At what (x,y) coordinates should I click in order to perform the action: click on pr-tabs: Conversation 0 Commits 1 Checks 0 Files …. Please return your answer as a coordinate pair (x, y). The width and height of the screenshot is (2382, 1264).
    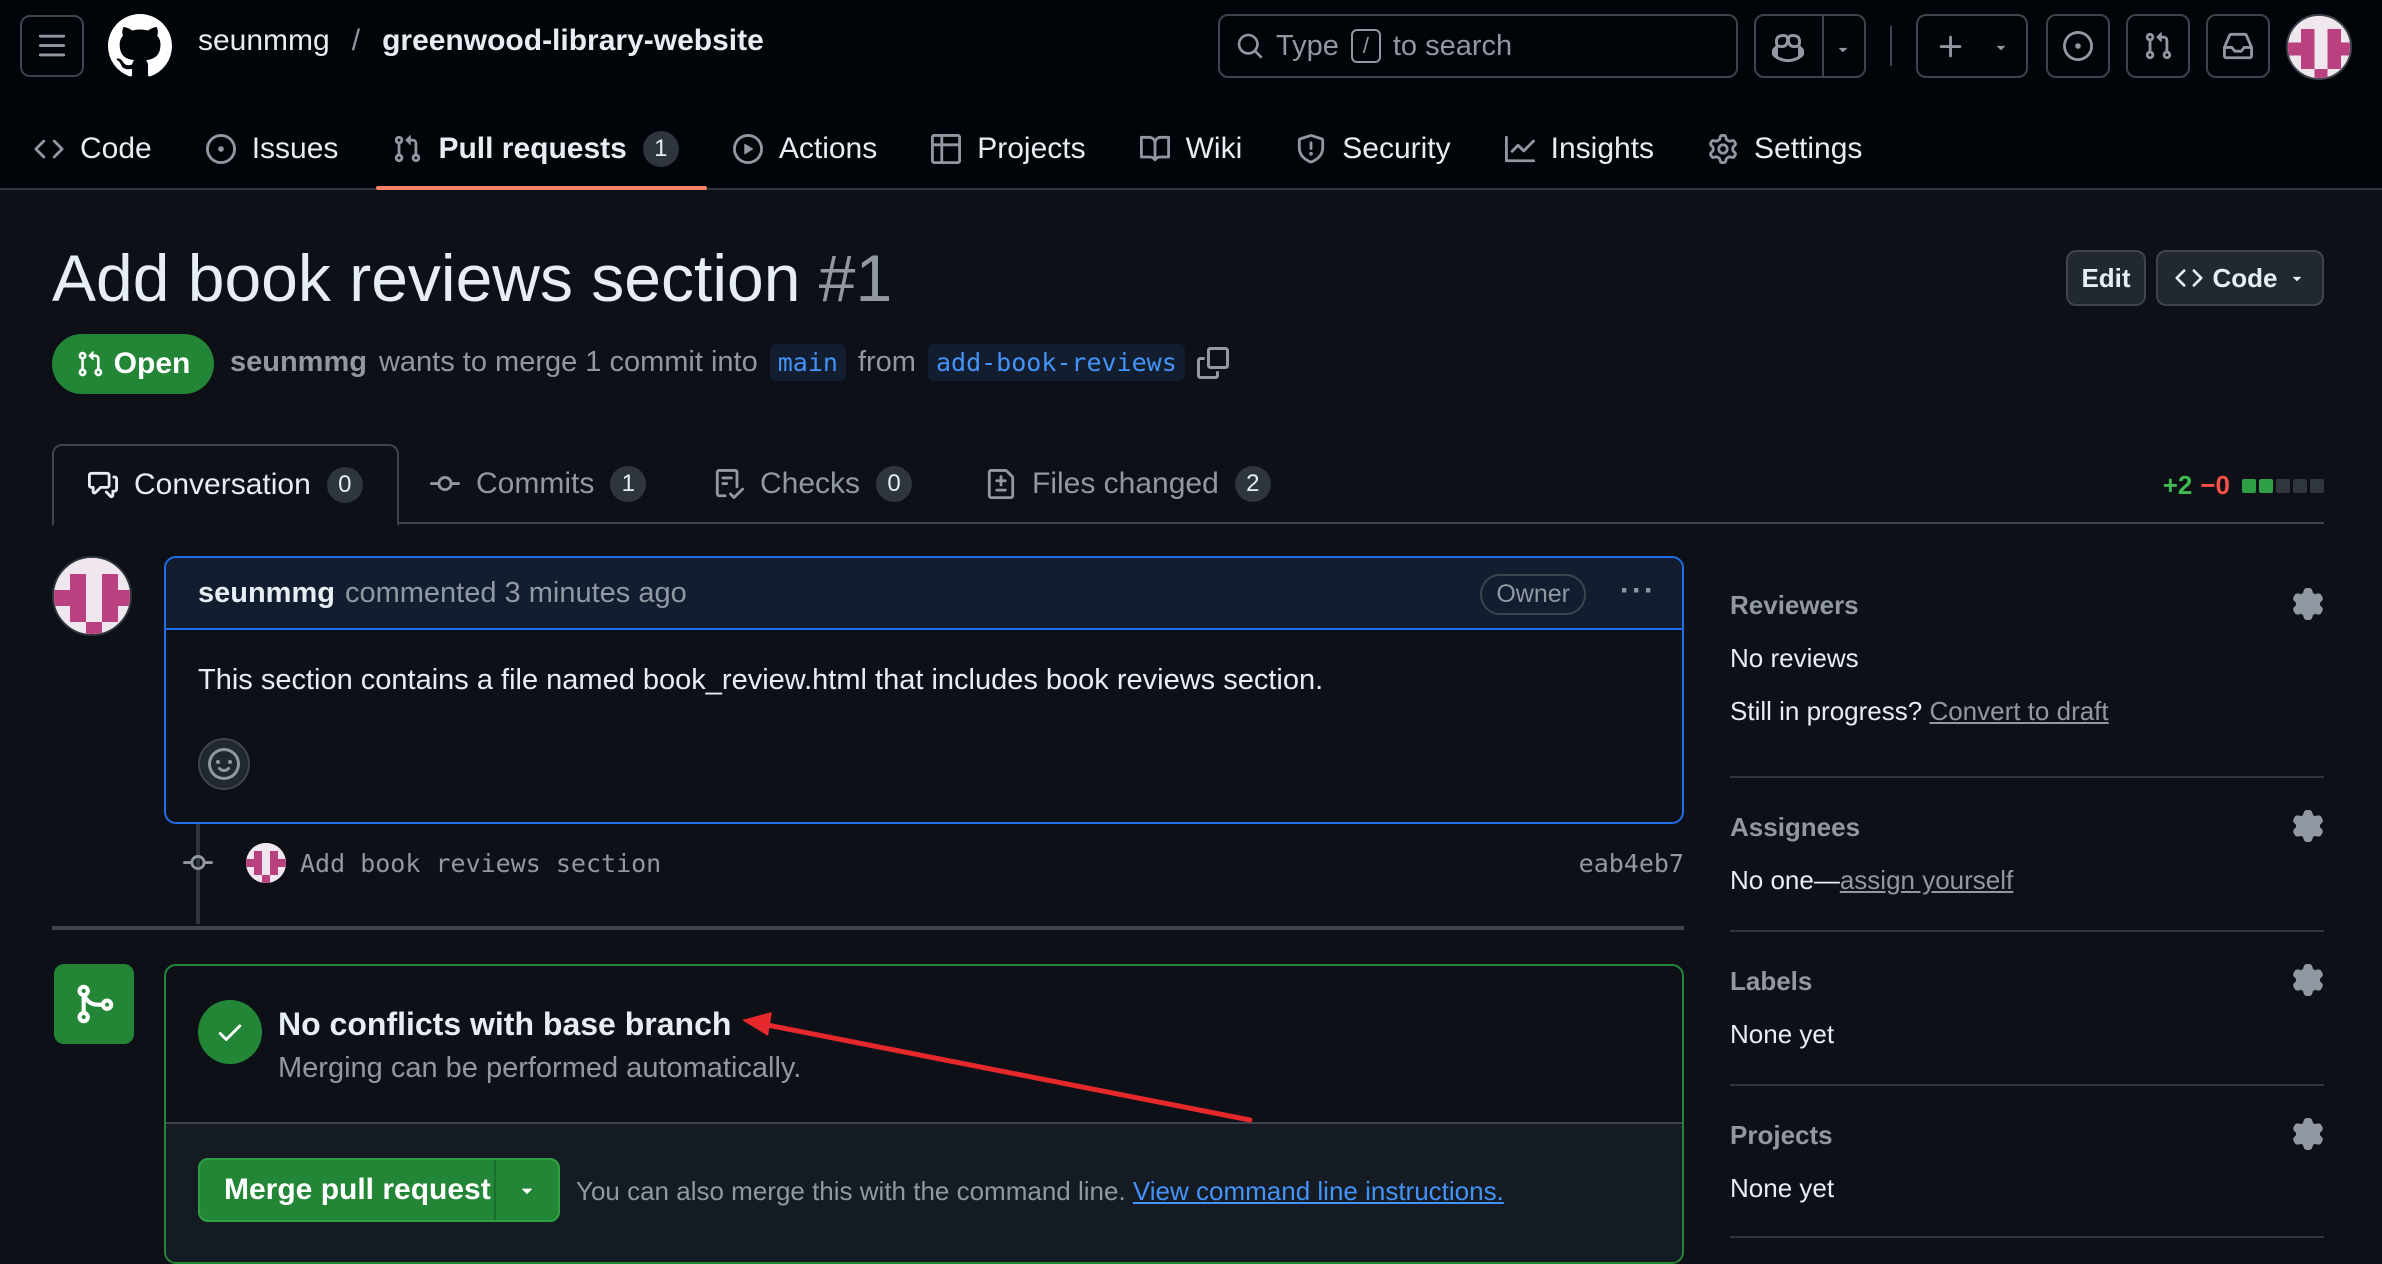
    Looking at the image, I should click on (1188, 485).